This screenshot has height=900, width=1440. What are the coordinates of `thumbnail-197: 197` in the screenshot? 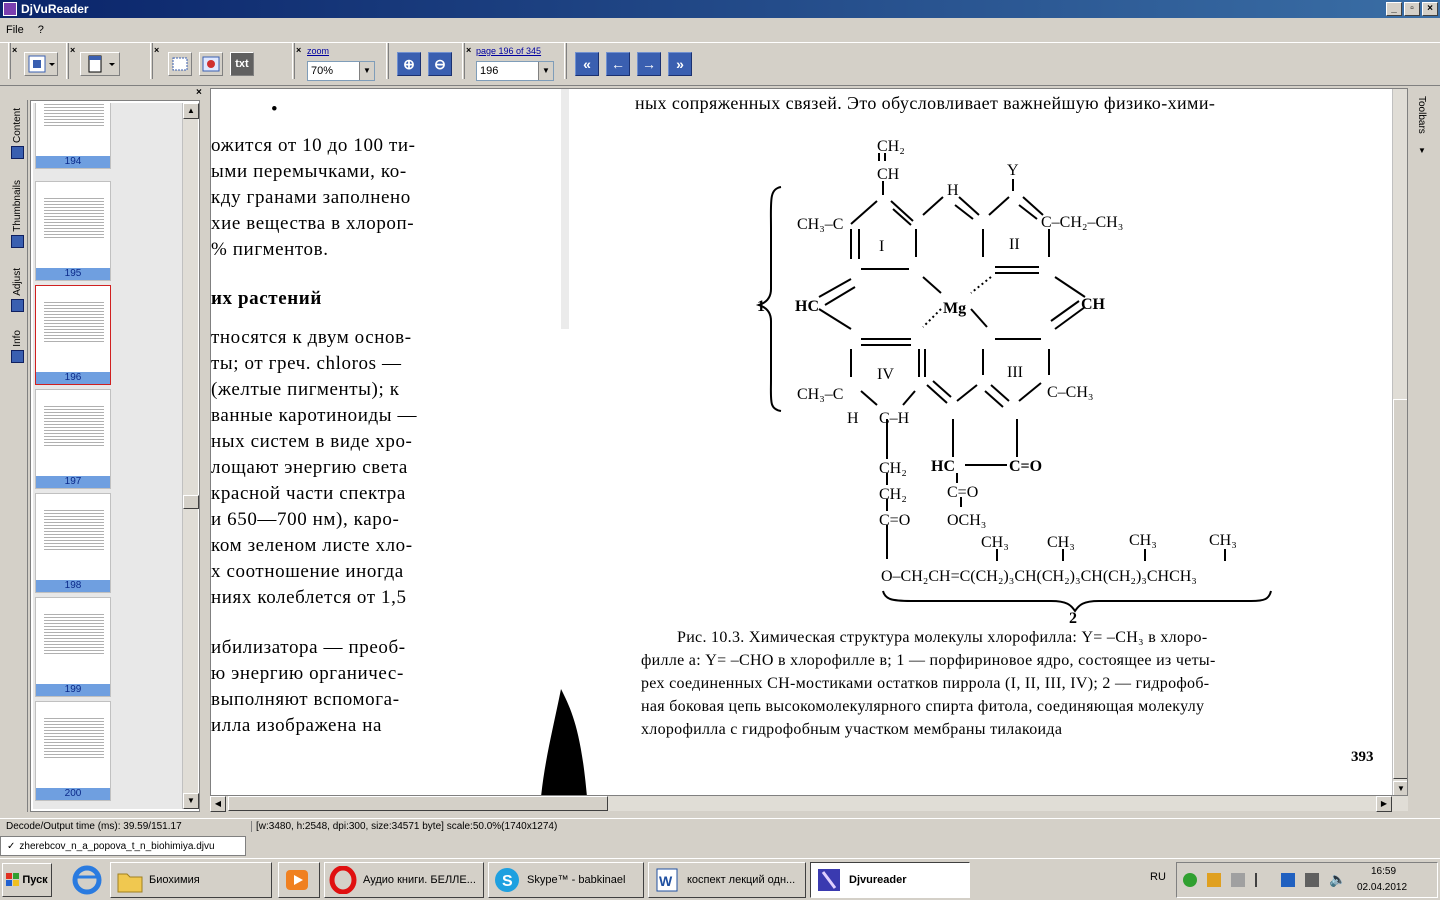 It's located at (73, 439).